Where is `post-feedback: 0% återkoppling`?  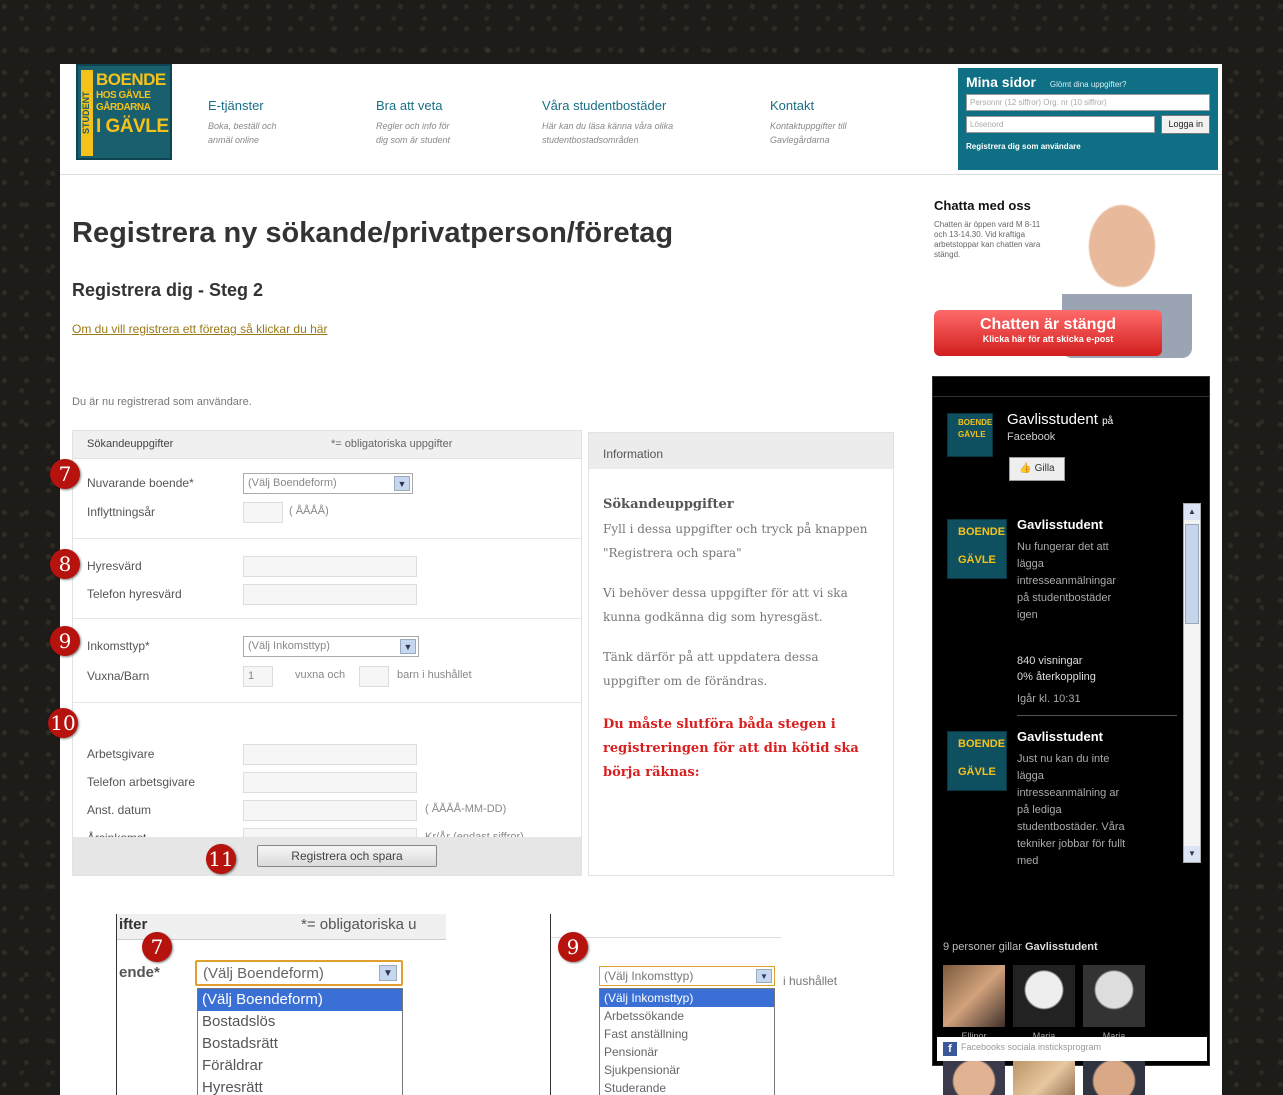 post-feedback: 0% återkoppling is located at coordinates (1056, 677).